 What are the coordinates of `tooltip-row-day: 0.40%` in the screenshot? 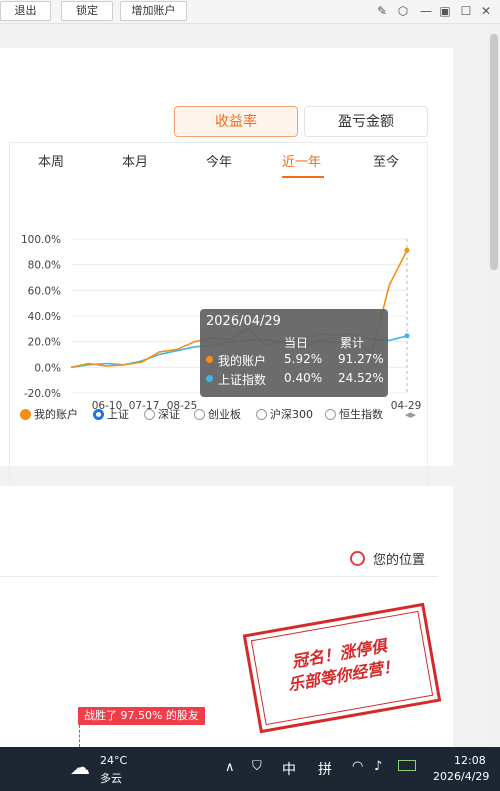 It's located at (303, 378).